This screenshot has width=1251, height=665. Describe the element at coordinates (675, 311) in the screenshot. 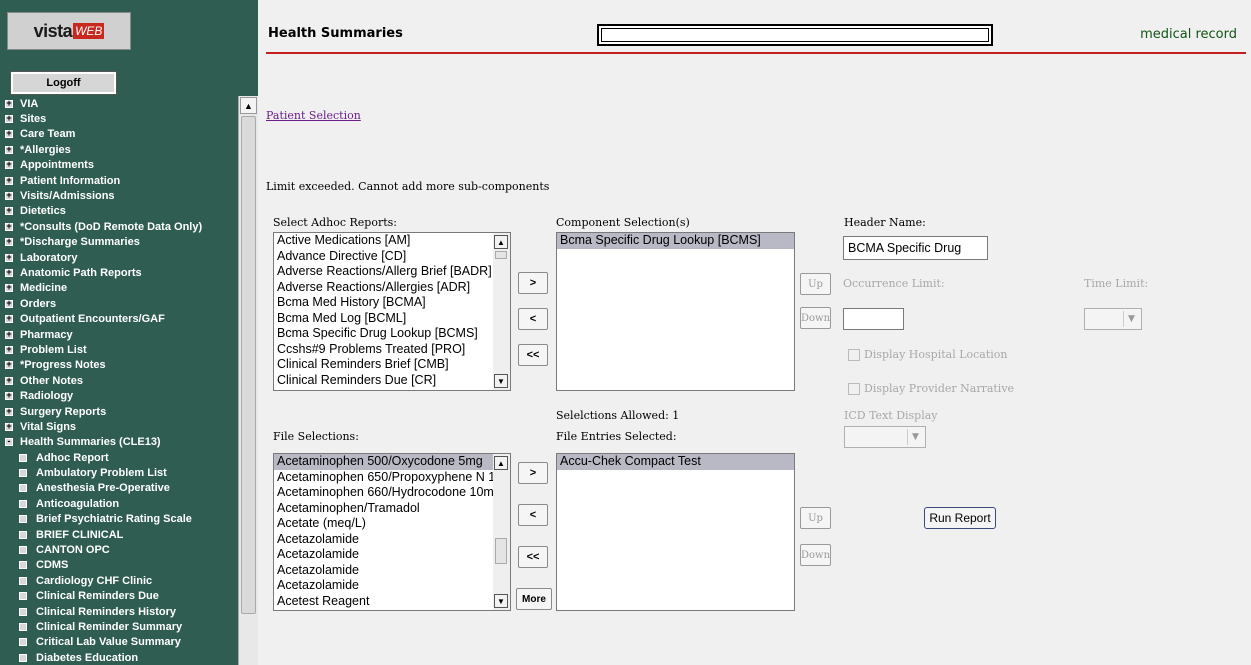

I see `component-selection-list: Bcma Specific Drug Lookup [BCMS]` at that location.